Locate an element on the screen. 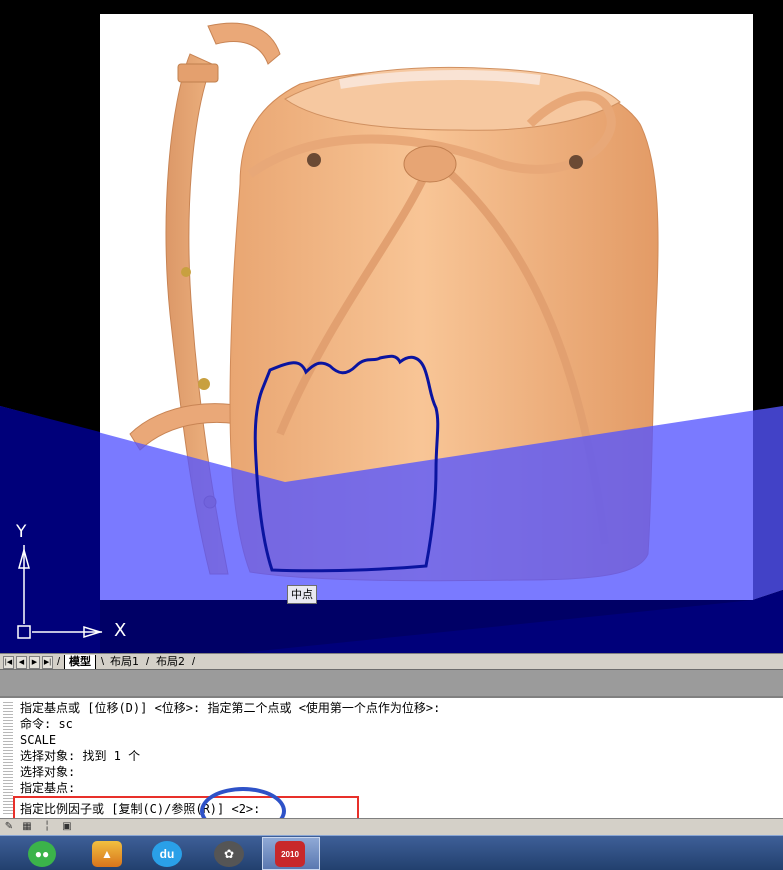 This screenshot has width=783, height=870. app-icon: ▲ is located at coordinates (107, 854).